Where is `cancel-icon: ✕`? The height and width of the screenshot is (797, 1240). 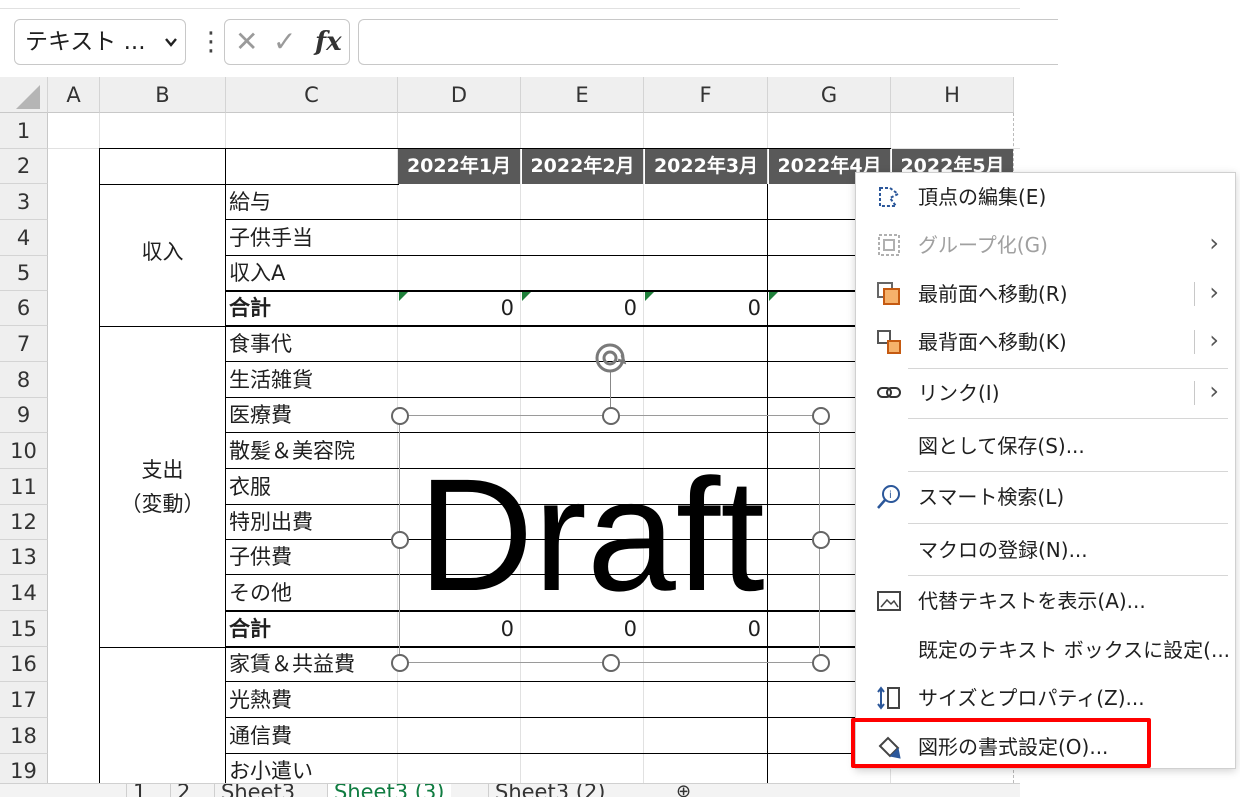 cancel-icon: ✕ is located at coordinates (246, 42).